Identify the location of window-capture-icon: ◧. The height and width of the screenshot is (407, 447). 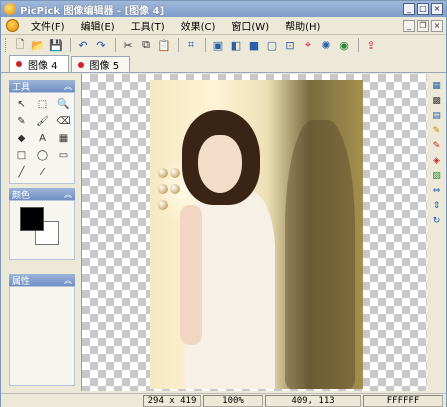
(236, 45).